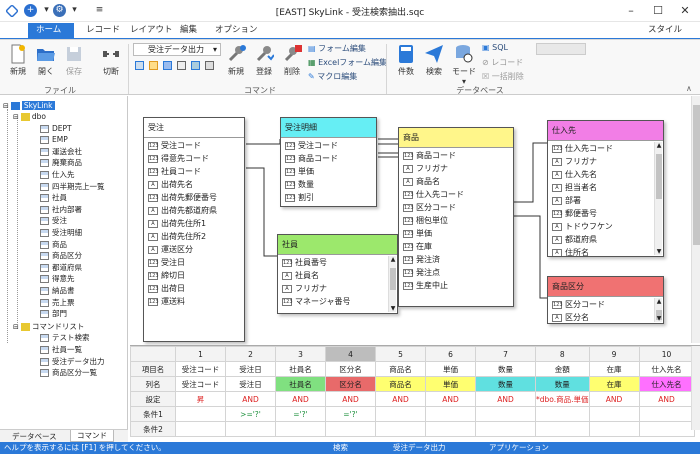  I want to click on entity-field: 123 社員コード, so click(194, 171).